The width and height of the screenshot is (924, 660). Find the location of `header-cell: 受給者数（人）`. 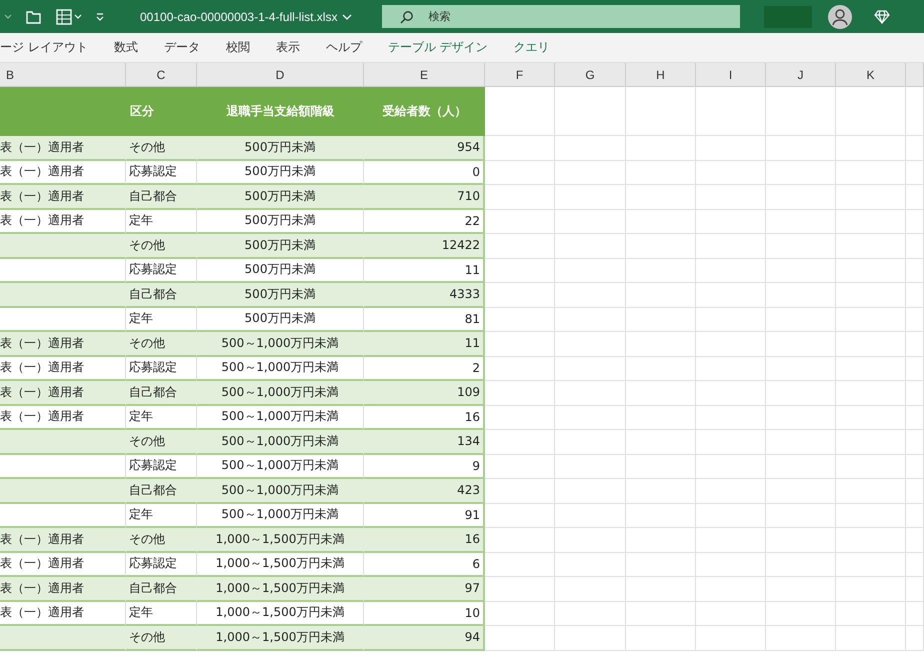

header-cell: 受給者数（人） is located at coordinates (424, 111).